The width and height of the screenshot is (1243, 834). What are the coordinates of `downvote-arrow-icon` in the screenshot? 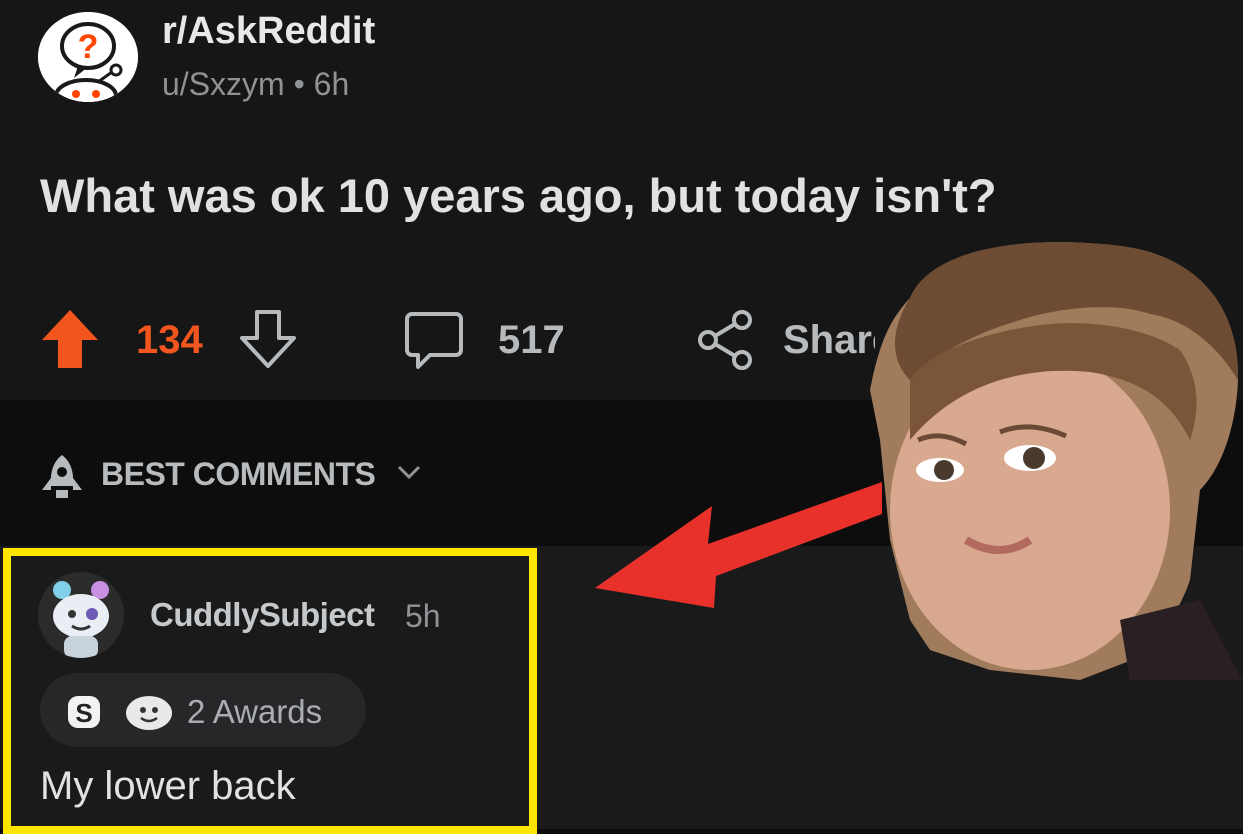 It's located at (268, 339).